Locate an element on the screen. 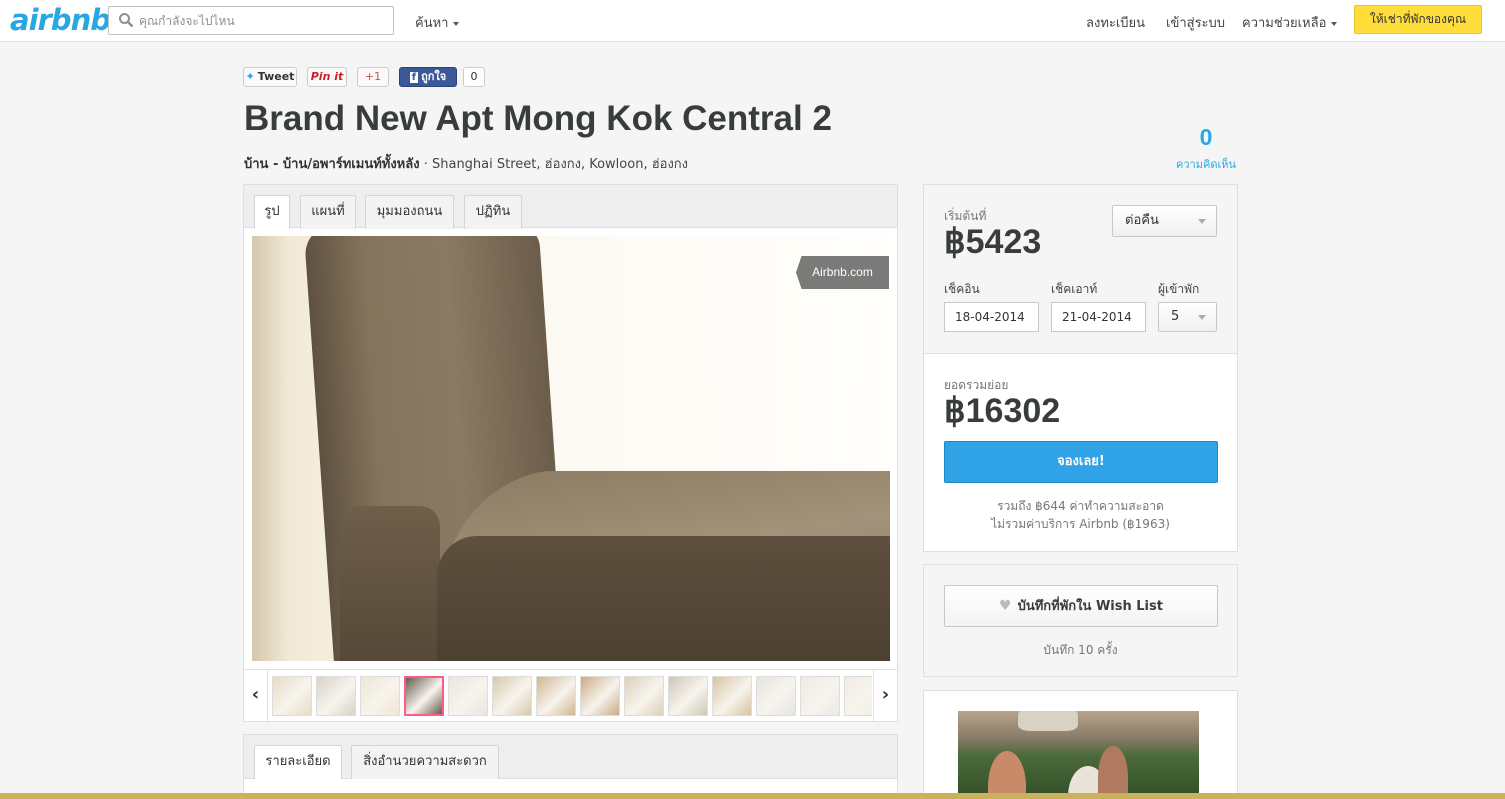  facebook-icon: f is located at coordinates (414, 77).